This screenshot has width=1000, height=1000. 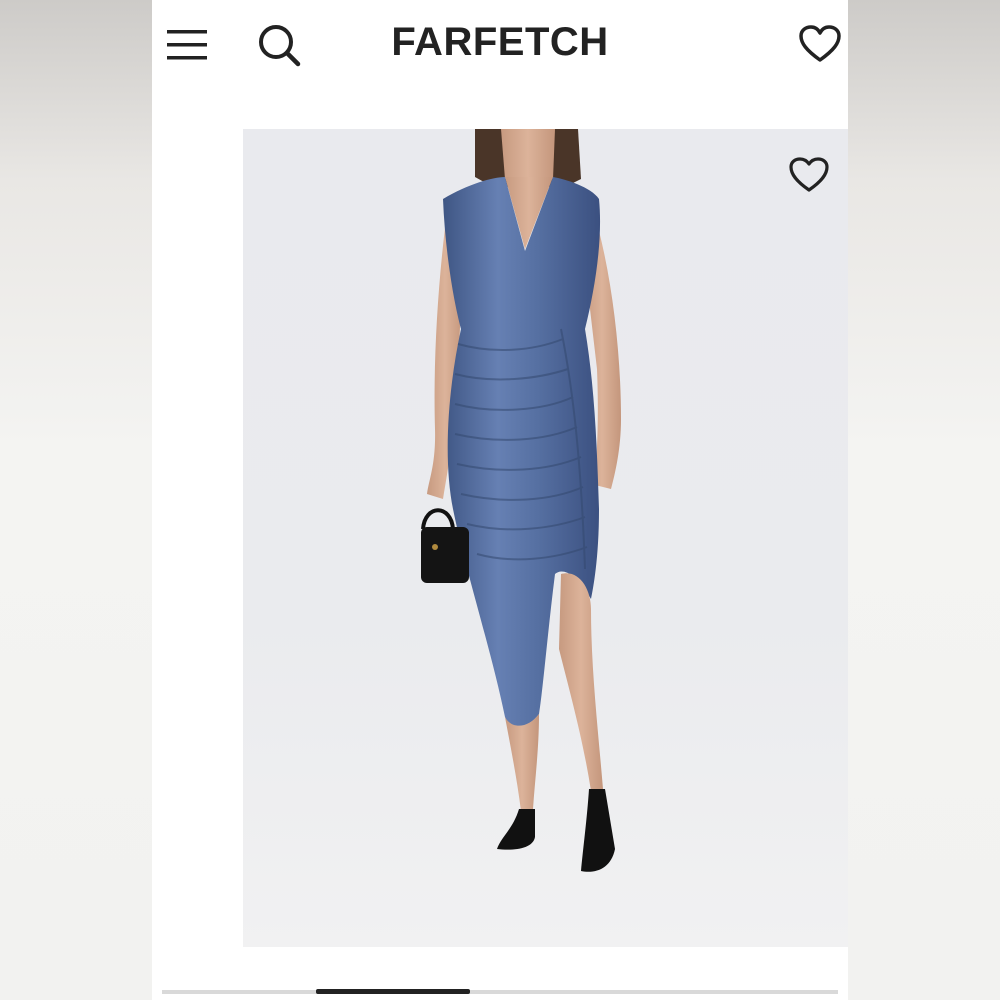 I want to click on wishlist-heart-icon, so click(x=820, y=44).